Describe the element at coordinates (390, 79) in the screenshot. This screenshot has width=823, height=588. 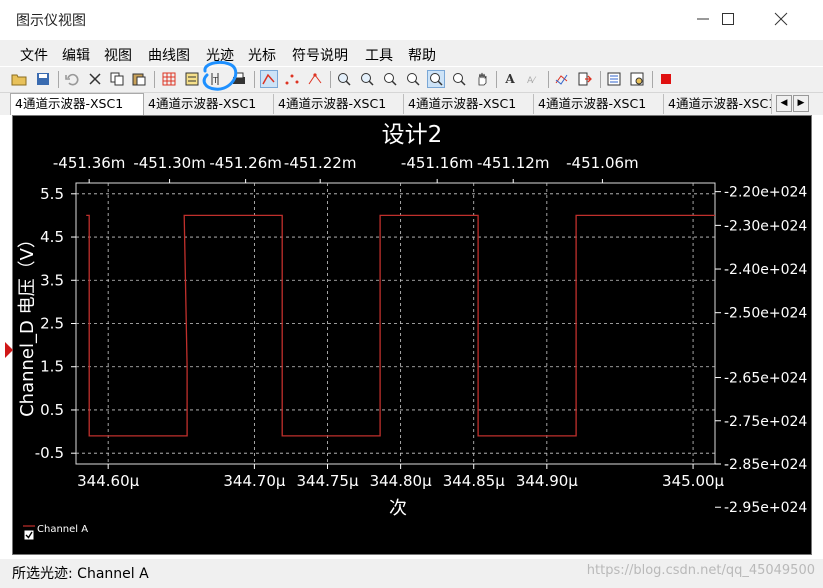
I see `zoom-area-icon` at that location.